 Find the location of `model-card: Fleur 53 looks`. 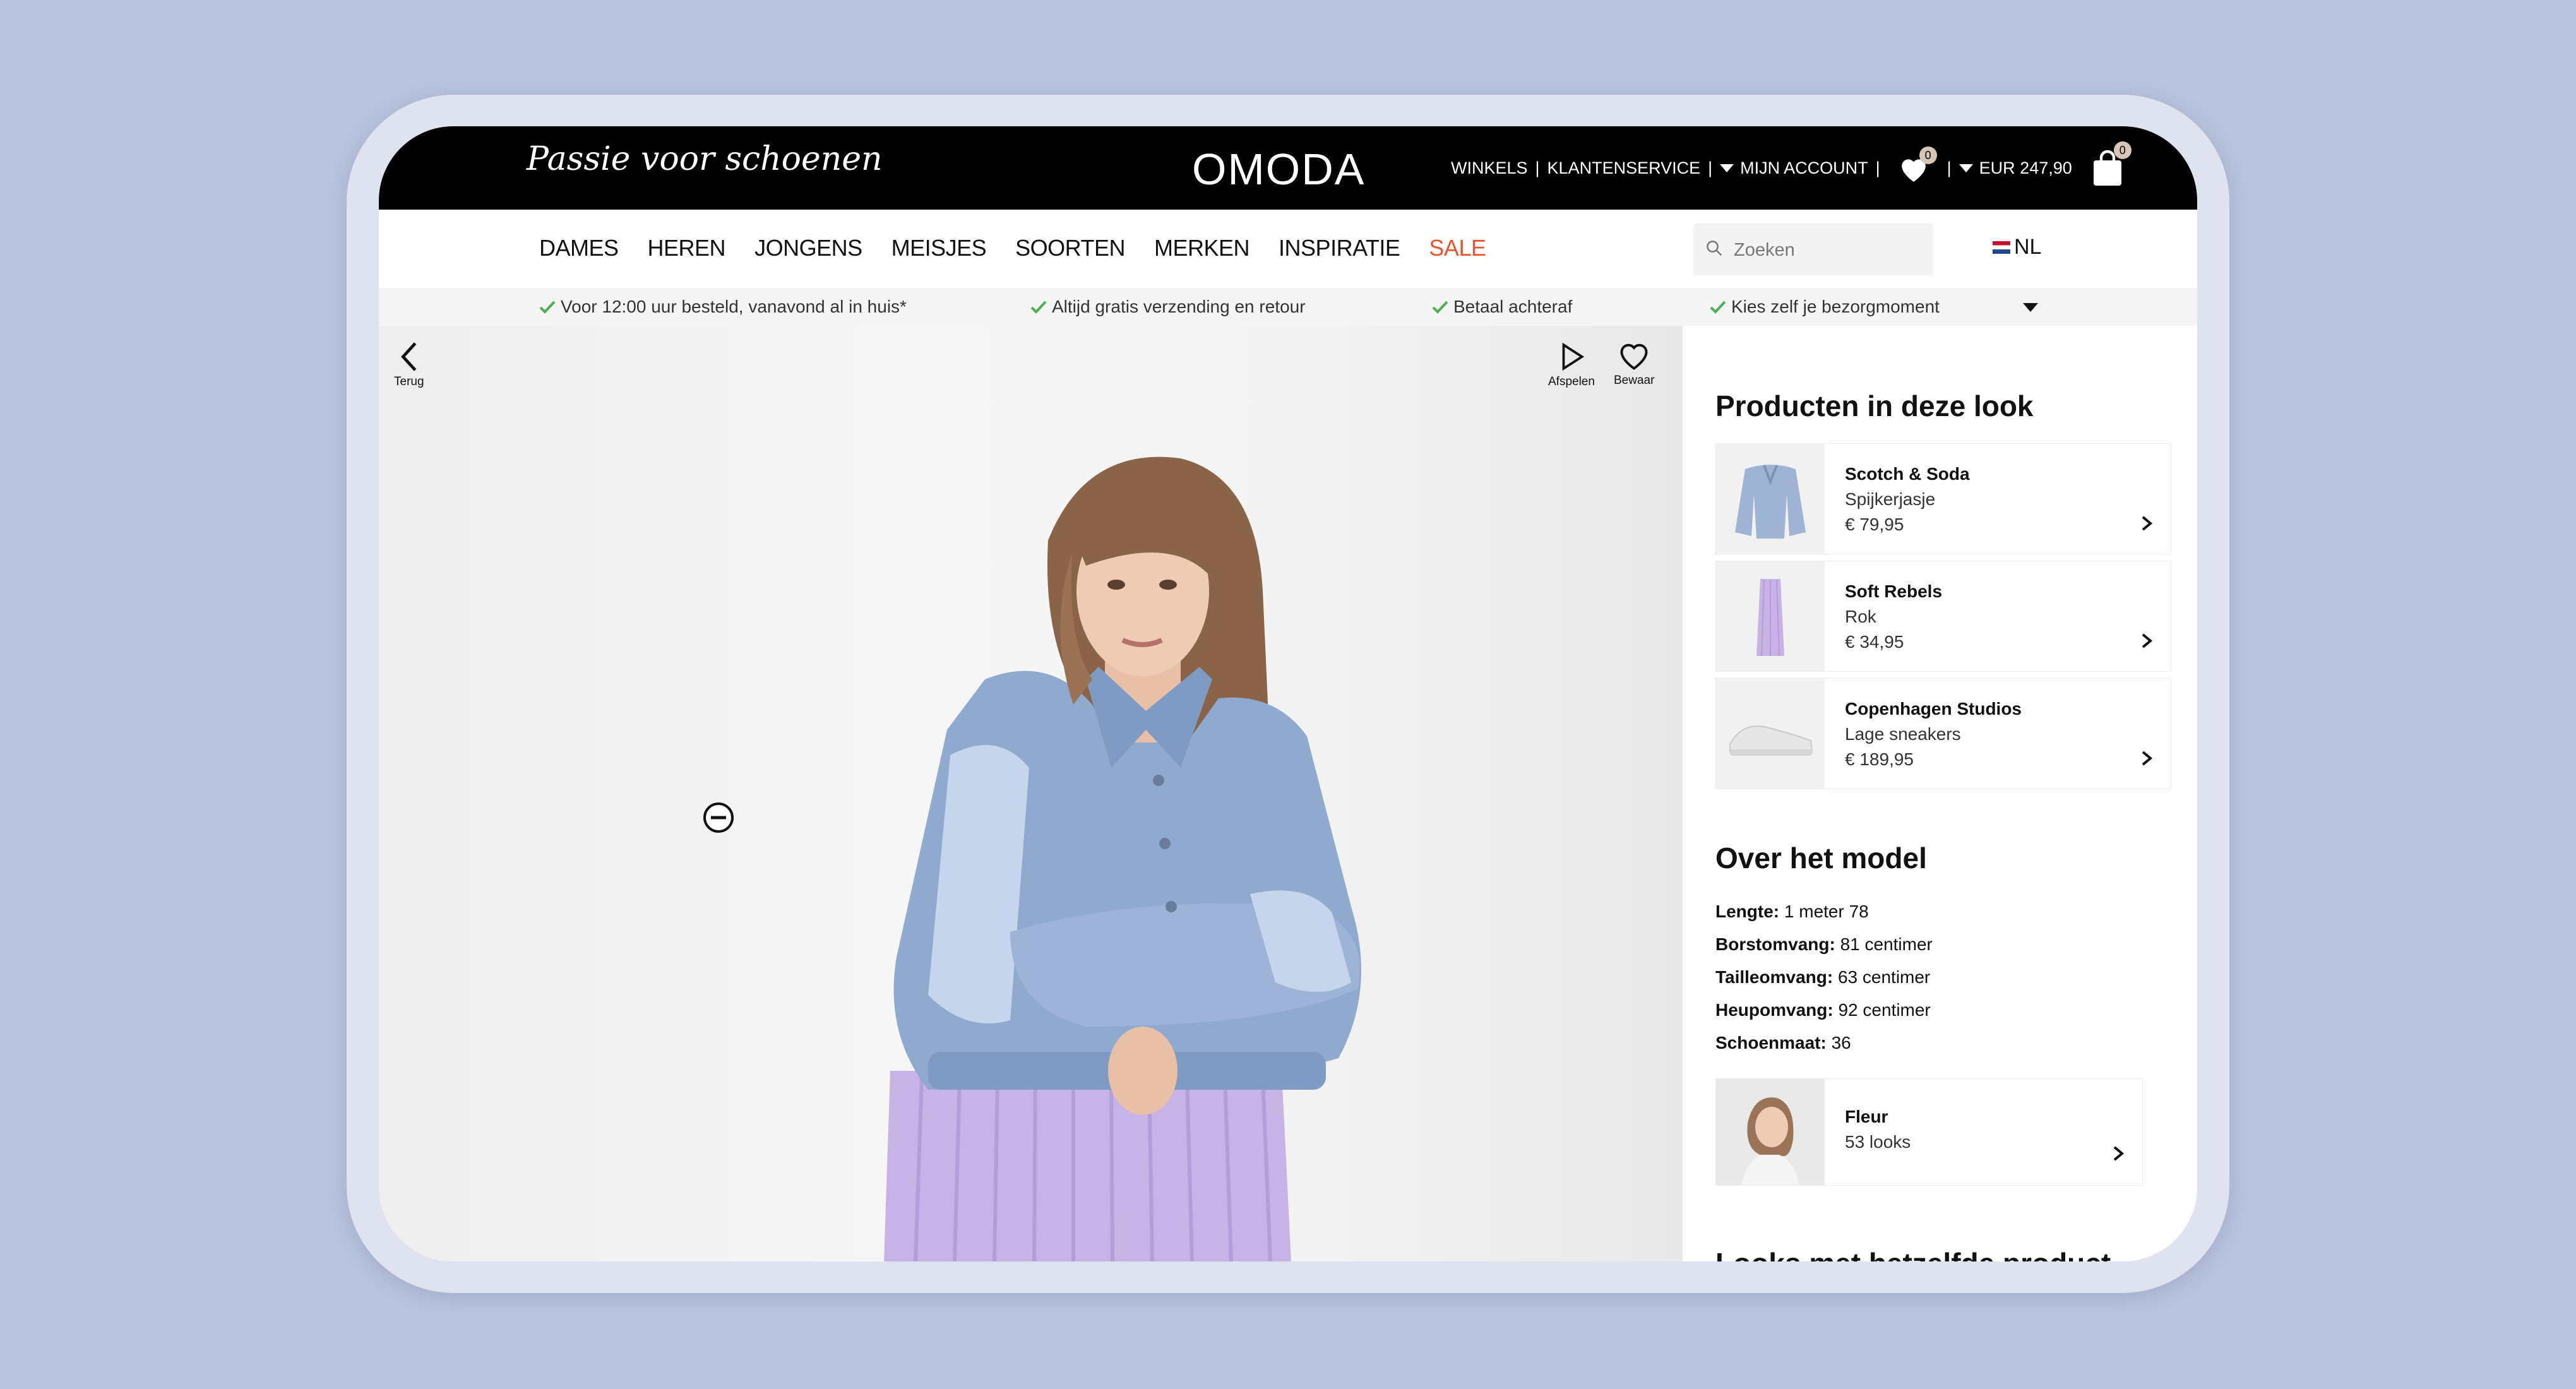

model-card: Fleur 53 looks is located at coordinates (1929, 1132).